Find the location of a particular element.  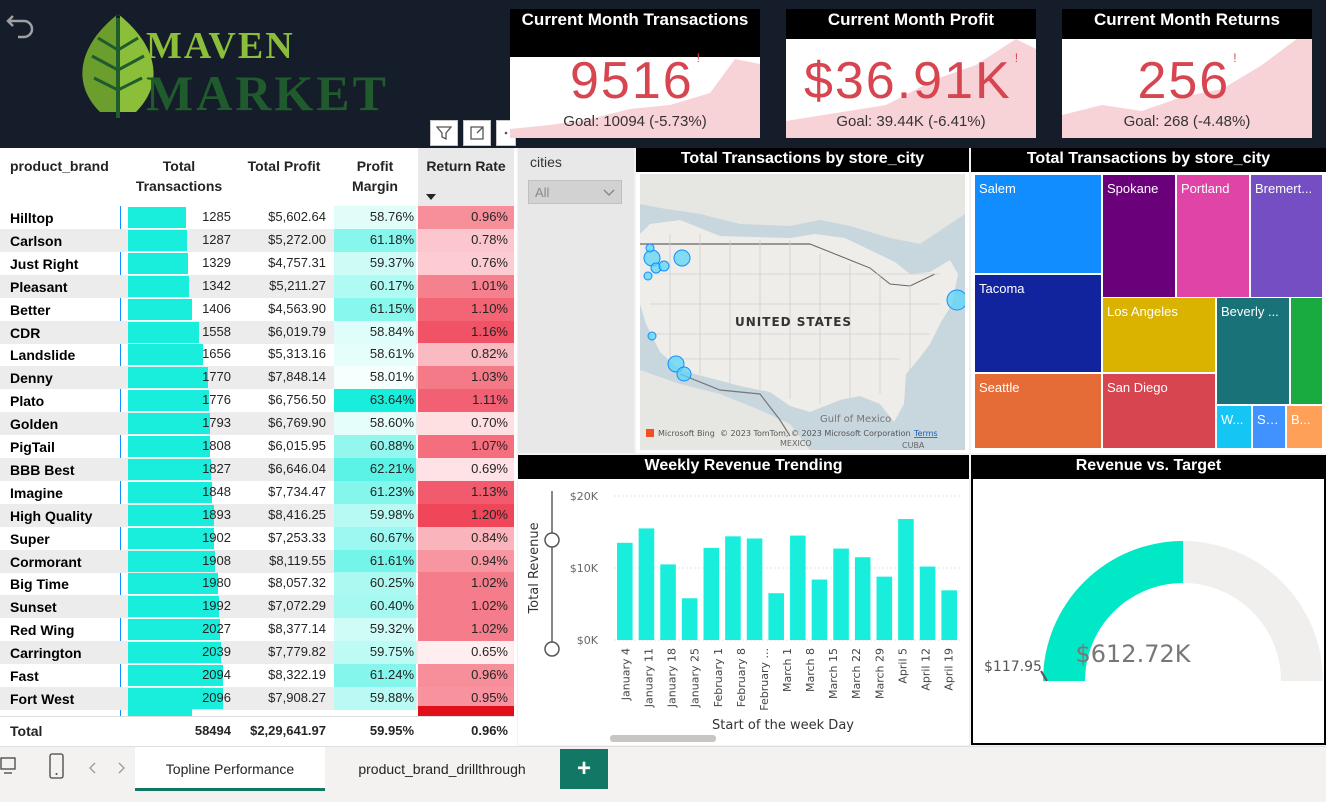

table-row: Red Wing 2027 $8,377.14 59.32% 1.02% is located at coordinates (257, 630).